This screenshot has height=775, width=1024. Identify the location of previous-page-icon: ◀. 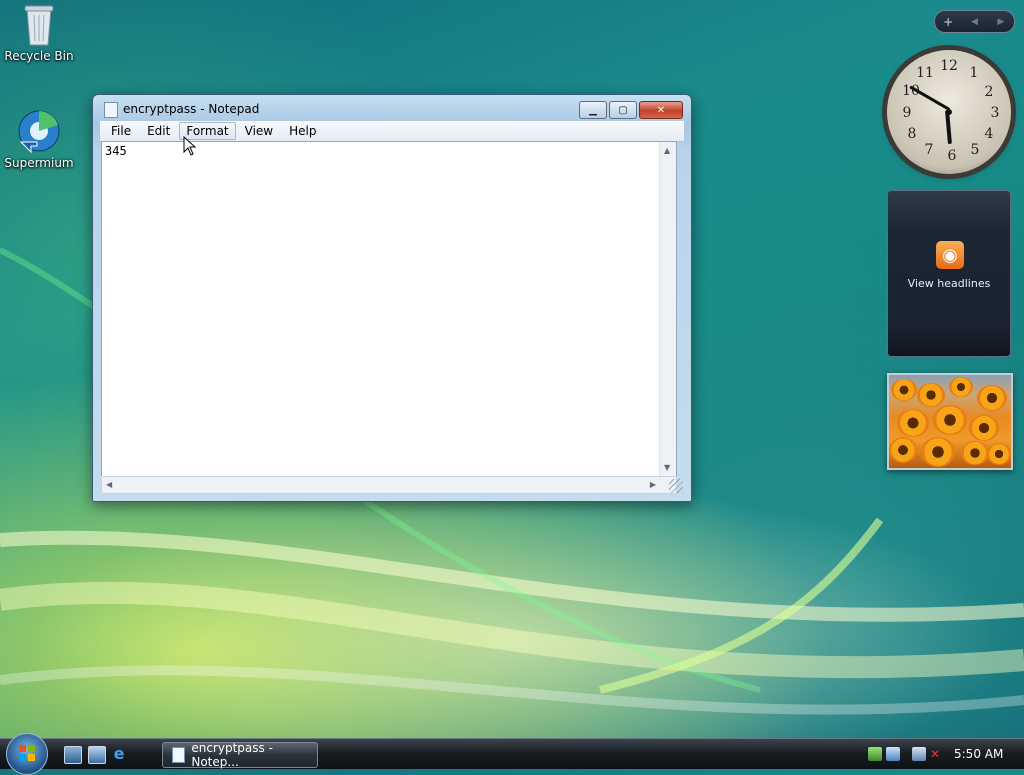
(974, 22).